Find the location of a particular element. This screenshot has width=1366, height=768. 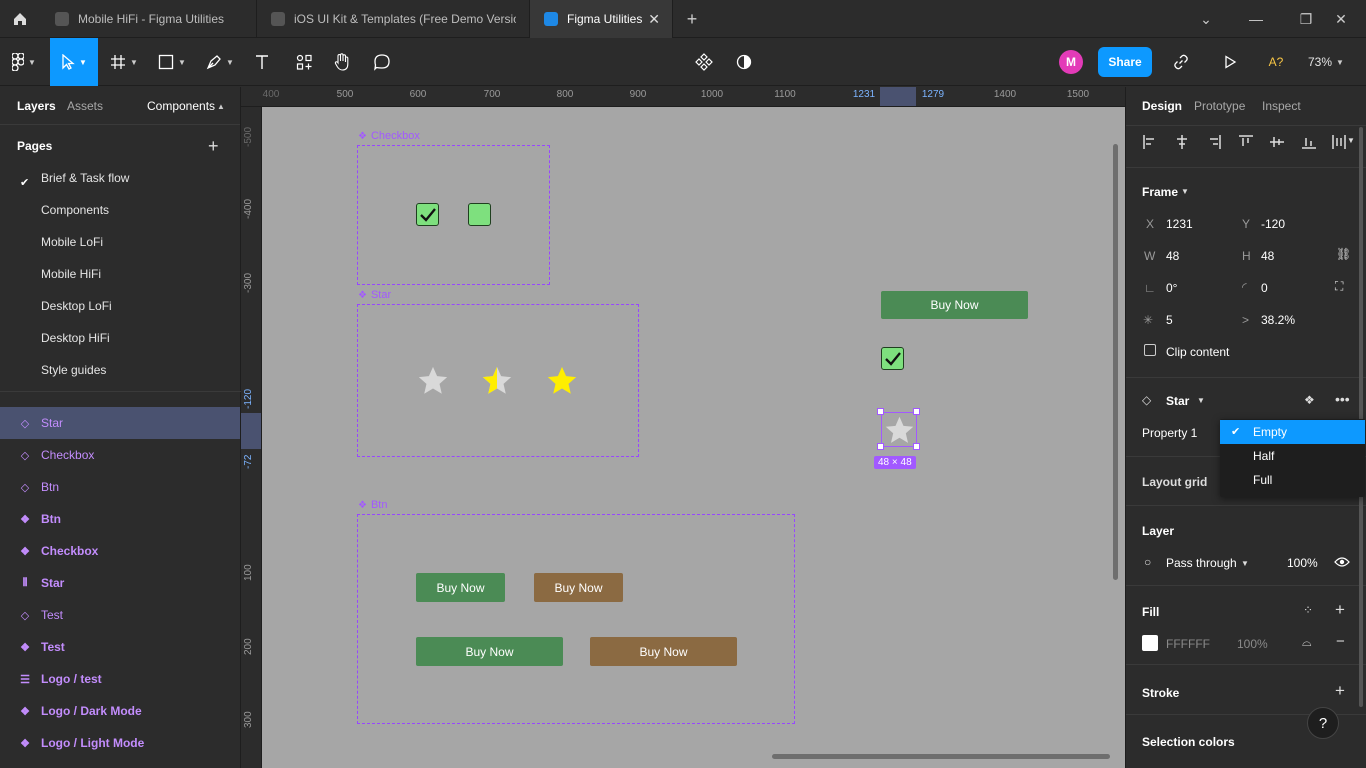

frame-label-checkbox: ❖ Checkbox is located at coordinates (389, 136).